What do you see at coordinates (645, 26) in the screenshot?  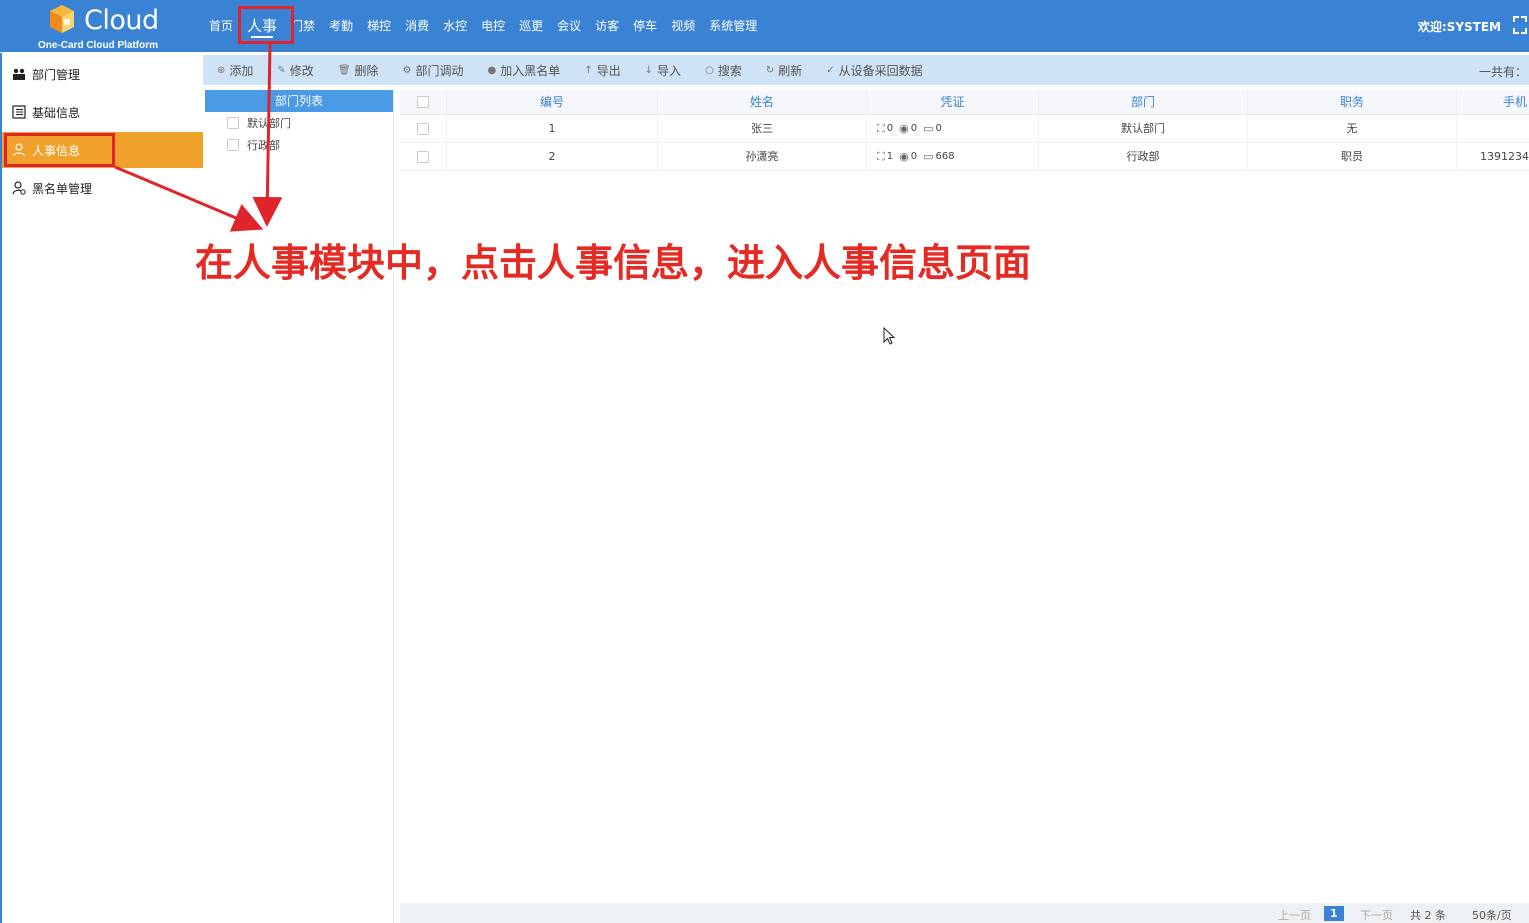 I see `nav-parking: 停车` at bounding box center [645, 26].